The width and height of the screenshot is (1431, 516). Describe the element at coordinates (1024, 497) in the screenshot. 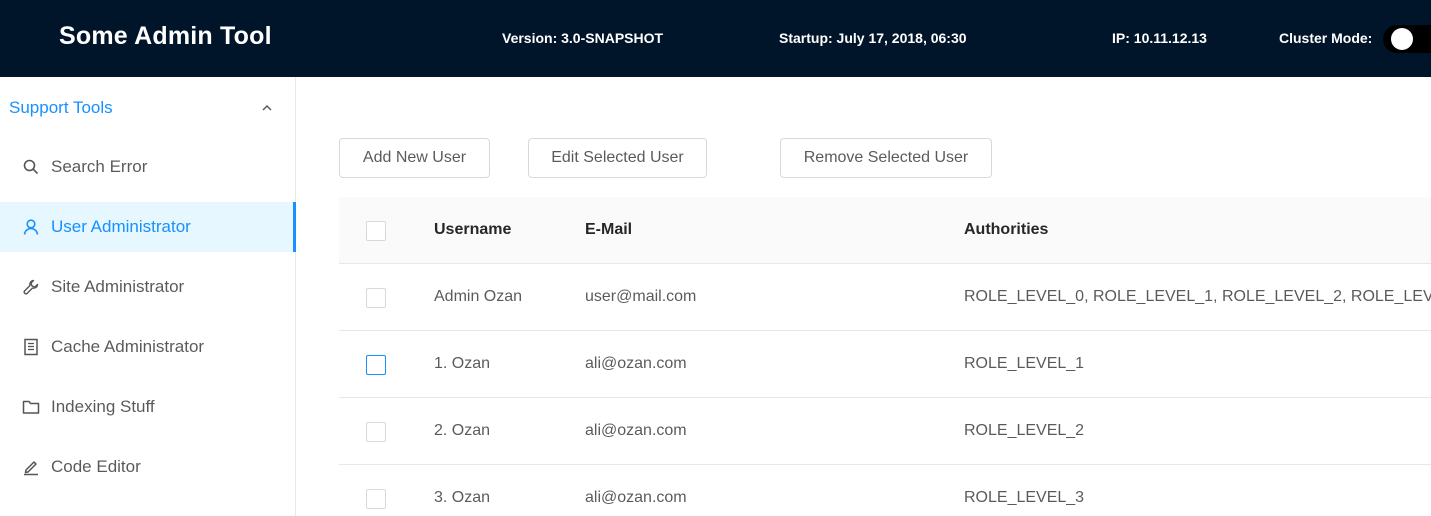

I see `cell-authorities: ROLE_LEVEL_3` at that location.